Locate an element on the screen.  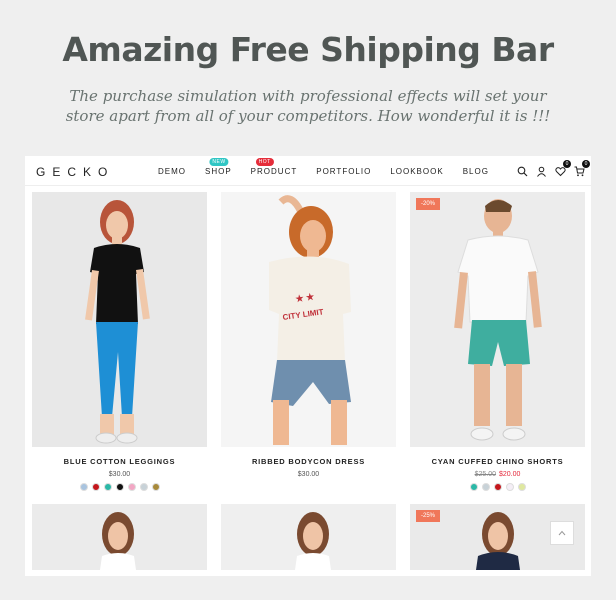
product-name: RIBBED BODYCON DRESS is located at coordinates (308, 461).